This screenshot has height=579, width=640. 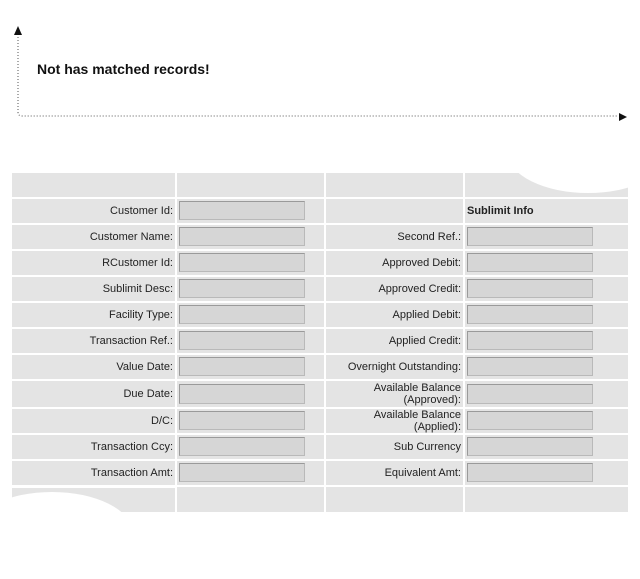 What do you see at coordinates (320, 367) in the screenshot?
I see `form-row: Value Date: Overnight Outstanding:` at bounding box center [320, 367].